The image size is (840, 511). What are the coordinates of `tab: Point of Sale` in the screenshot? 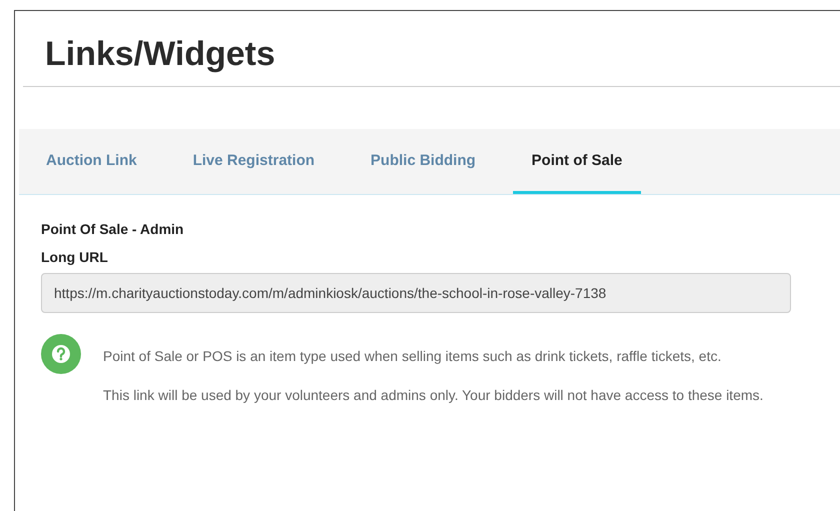 It's located at (577, 161).